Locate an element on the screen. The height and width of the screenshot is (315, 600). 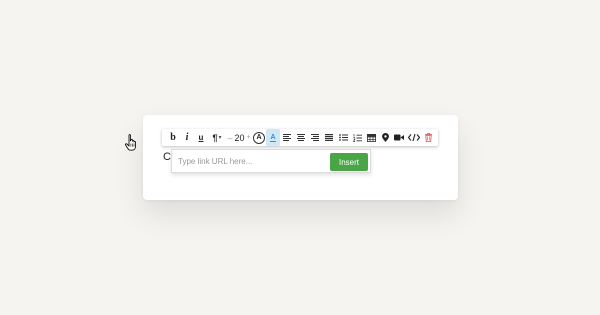
text-color-icon: A is located at coordinates (259, 137).